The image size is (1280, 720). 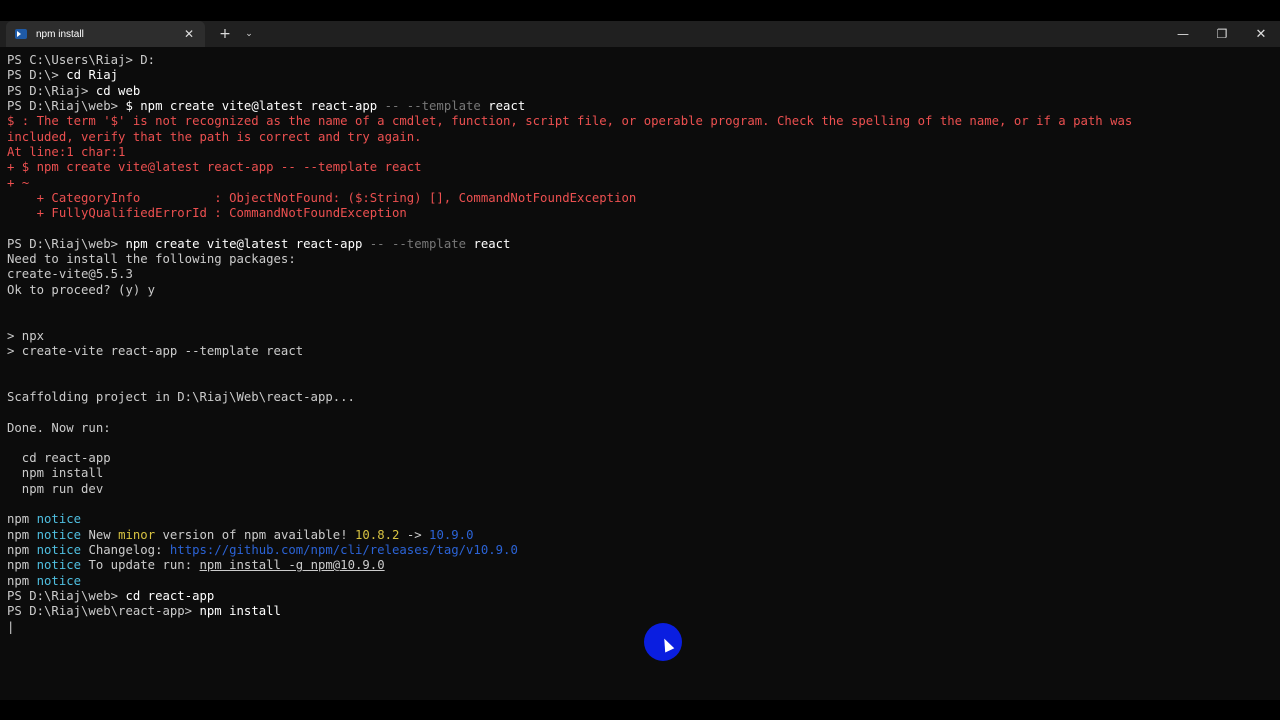 What do you see at coordinates (70, 274) in the screenshot?
I see `terminal-text: create-vite@5.5.3` at bounding box center [70, 274].